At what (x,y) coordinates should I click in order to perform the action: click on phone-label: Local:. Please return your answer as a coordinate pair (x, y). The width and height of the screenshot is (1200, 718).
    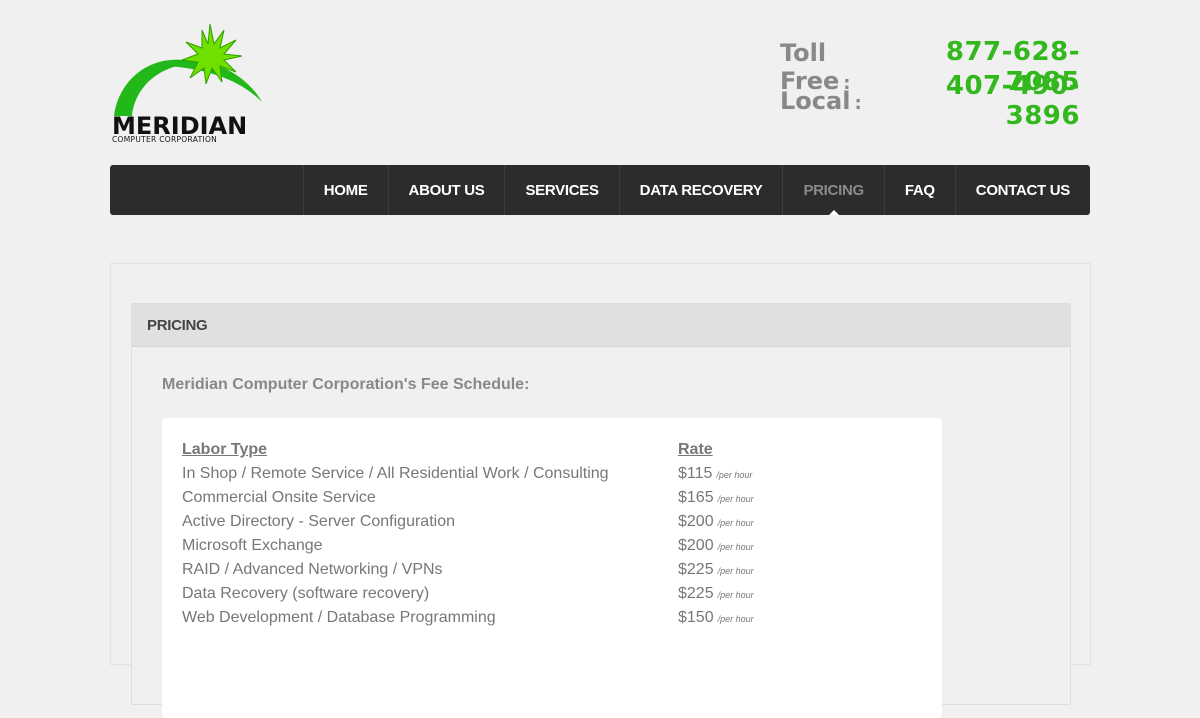
    Looking at the image, I should click on (821, 101).